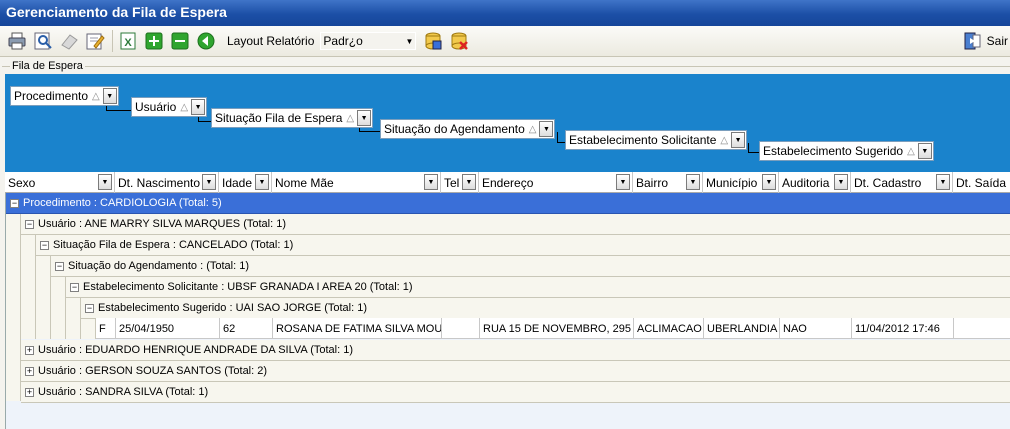 This screenshot has width=1010, height=429. I want to click on column-label: Tel, so click(452, 182).